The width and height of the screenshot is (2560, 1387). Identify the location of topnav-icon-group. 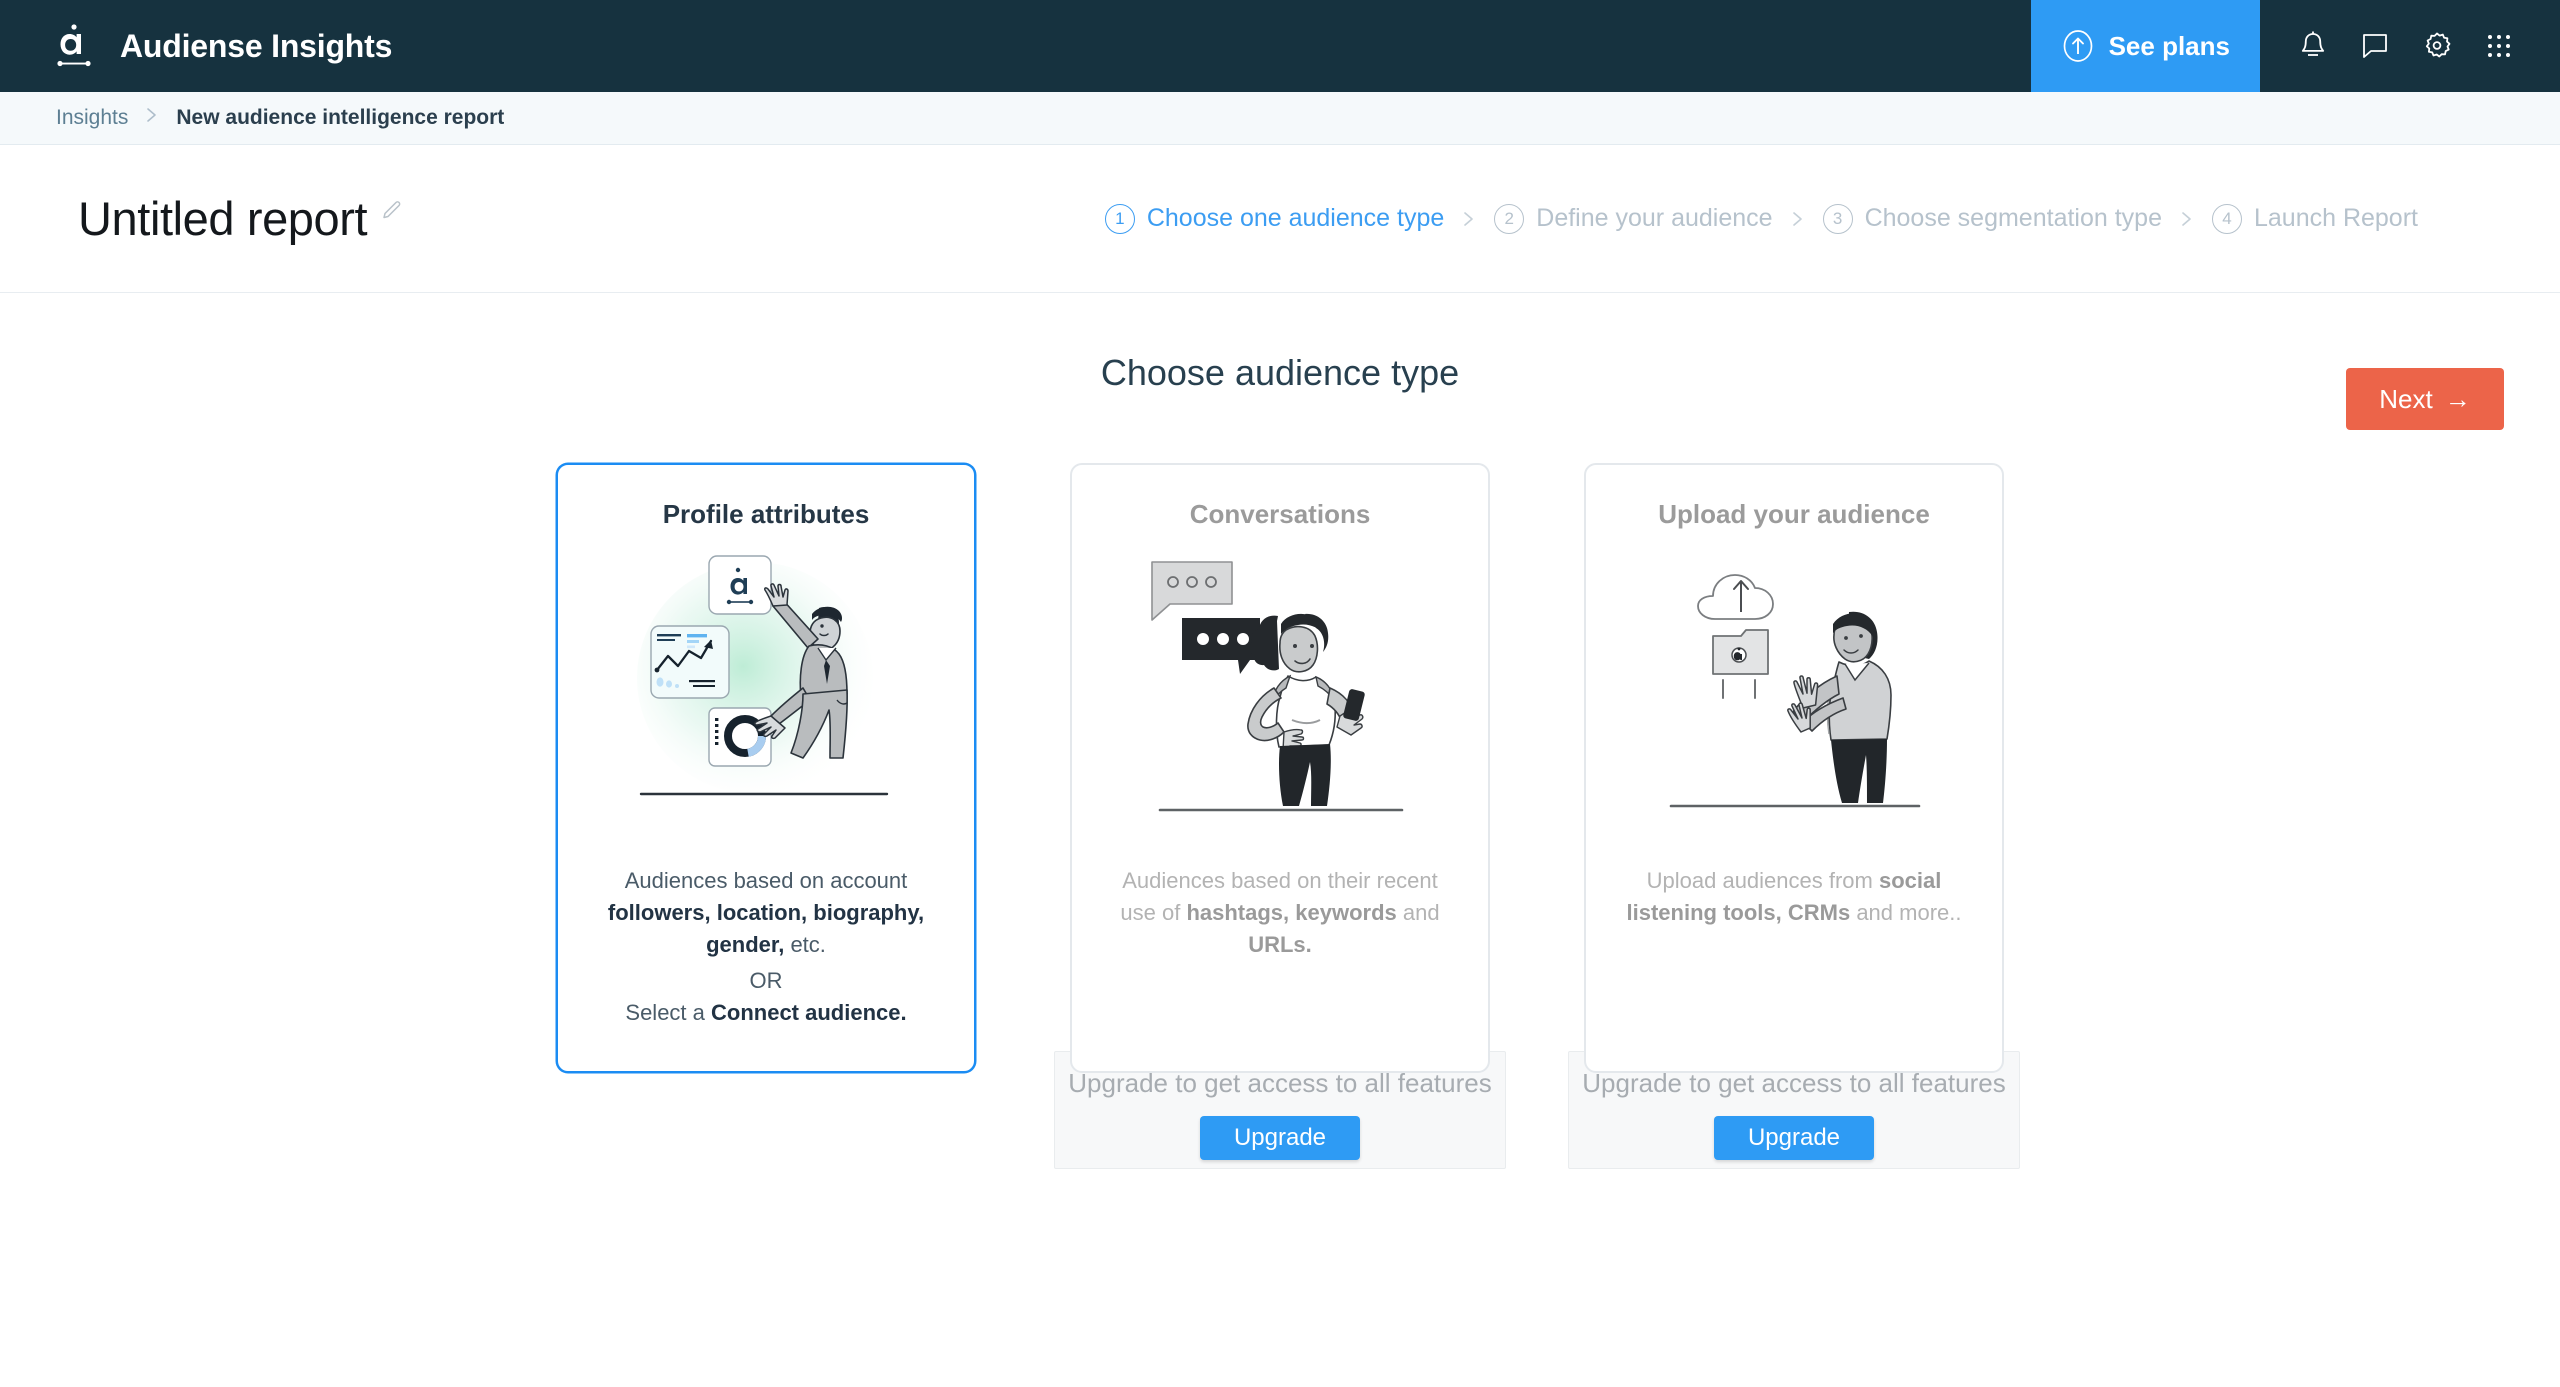
(2410, 46).